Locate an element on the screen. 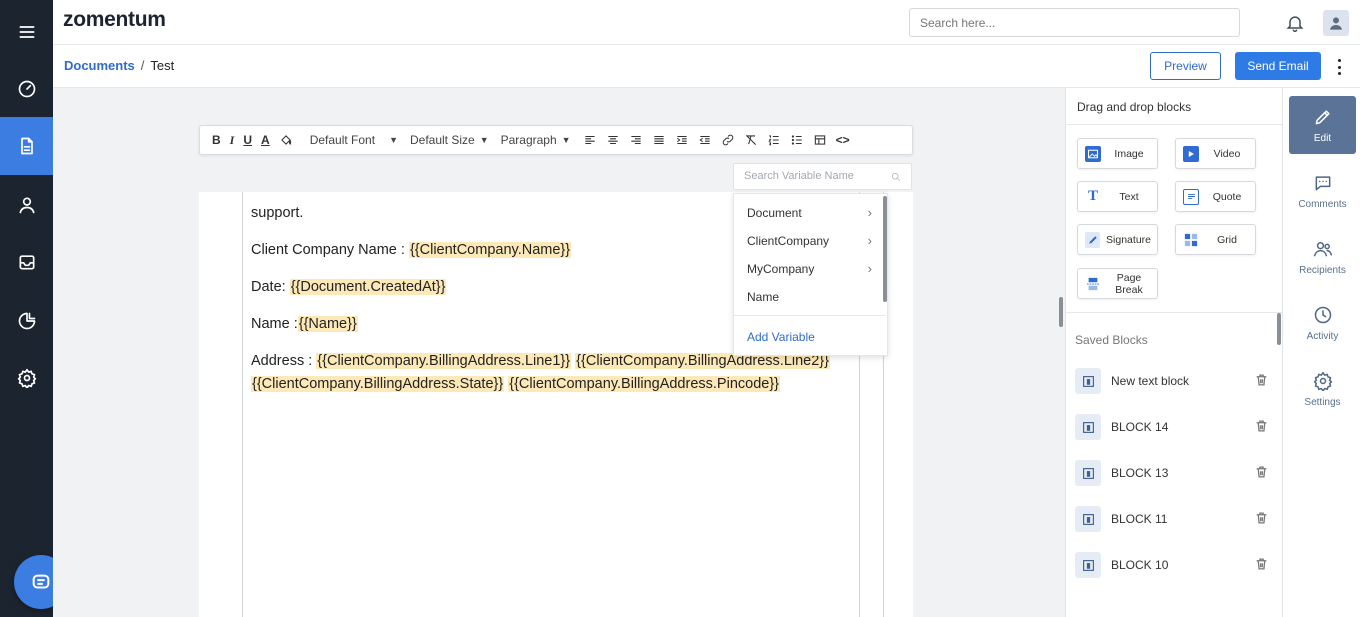 The image size is (1360, 617). font-family-select: Default Font ▼ is located at coordinates (354, 140).